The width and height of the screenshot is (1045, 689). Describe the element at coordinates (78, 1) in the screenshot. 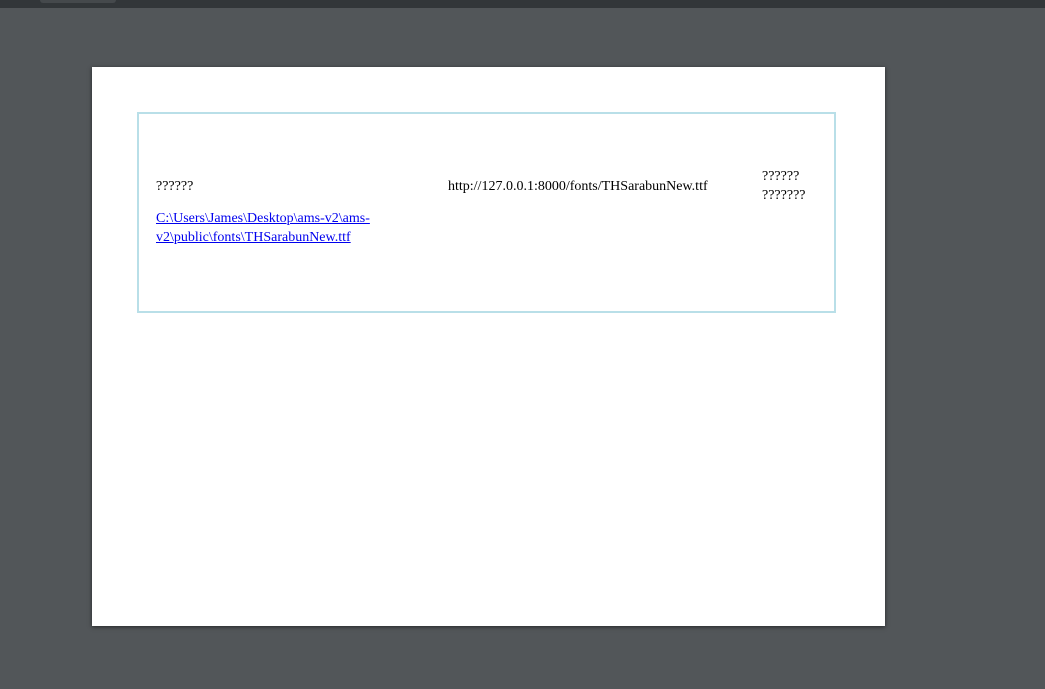

I see `toolbar-tab` at that location.